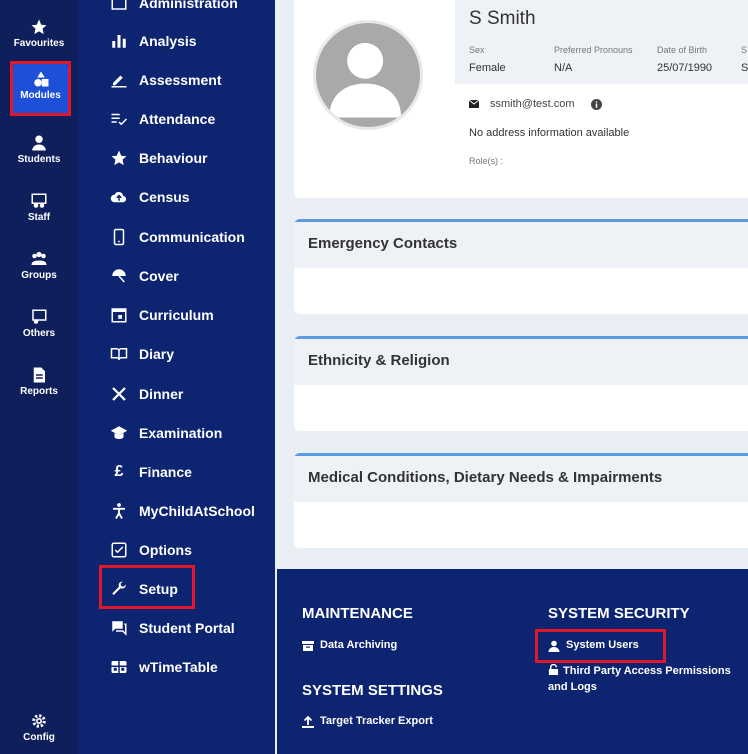 This screenshot has width=748, height=754. Describe the element at coordinates (162, 119) in the screenshot. I see `menu-item-attendance: Attendance` at that location.